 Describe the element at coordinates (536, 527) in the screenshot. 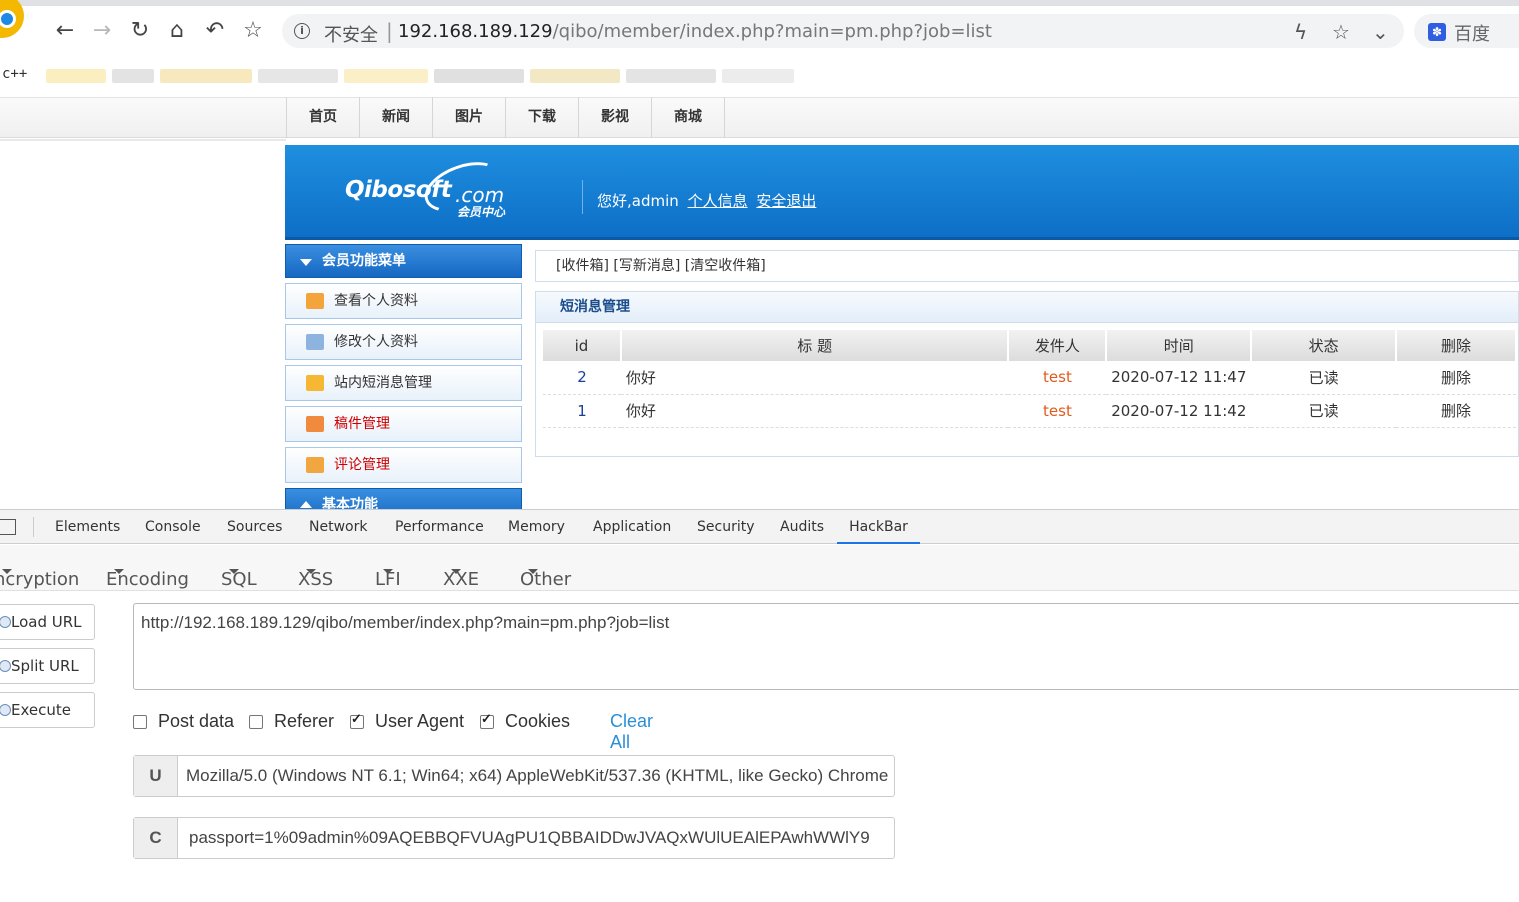

I see `tab-memory: Memory` at that location.